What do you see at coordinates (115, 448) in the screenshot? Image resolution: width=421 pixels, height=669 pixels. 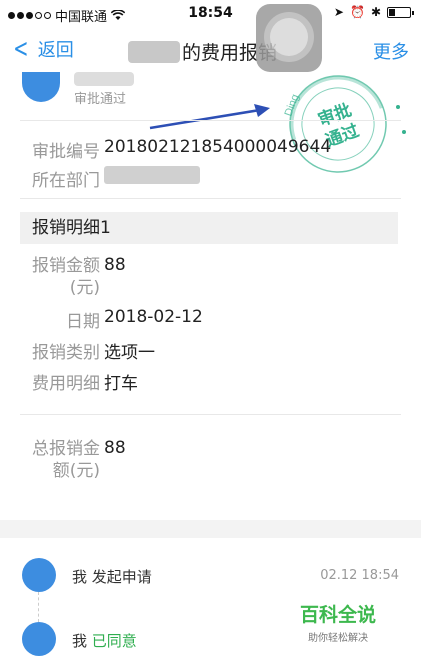 I see `total-value: 88` at bounding box center [115, 448].